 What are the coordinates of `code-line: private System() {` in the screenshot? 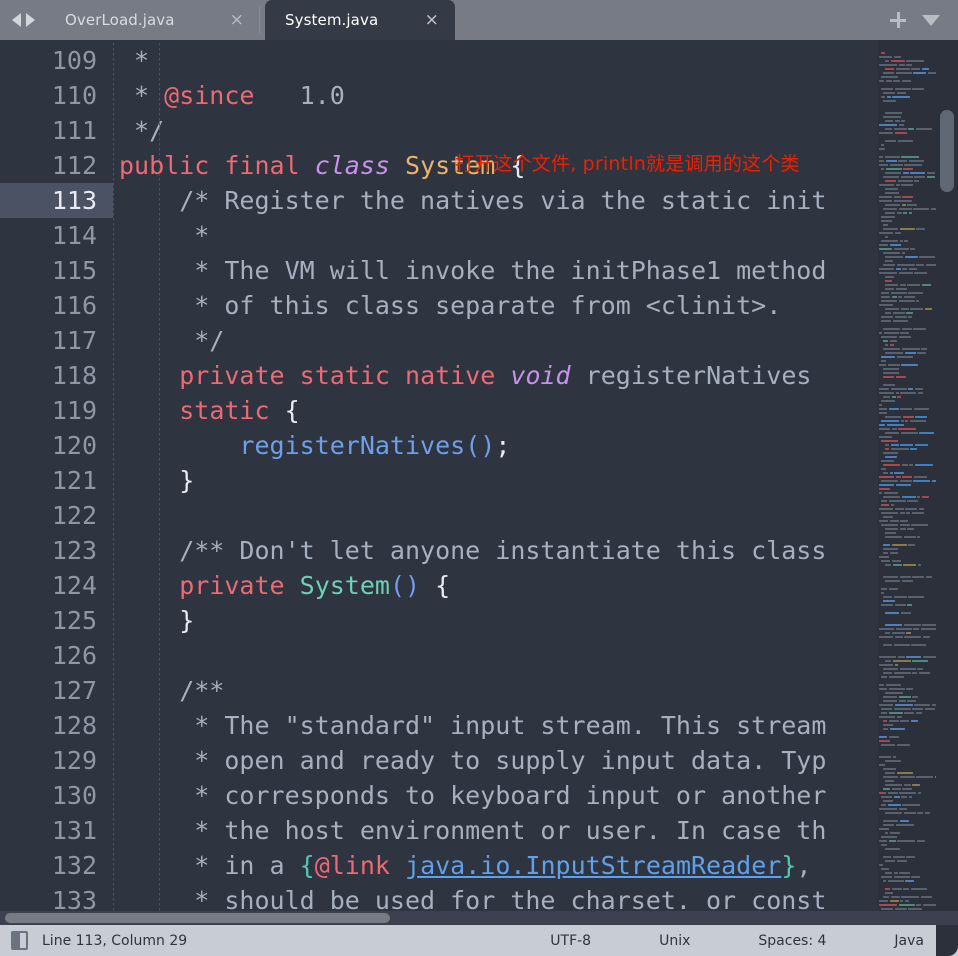 It's located at (535, 585).